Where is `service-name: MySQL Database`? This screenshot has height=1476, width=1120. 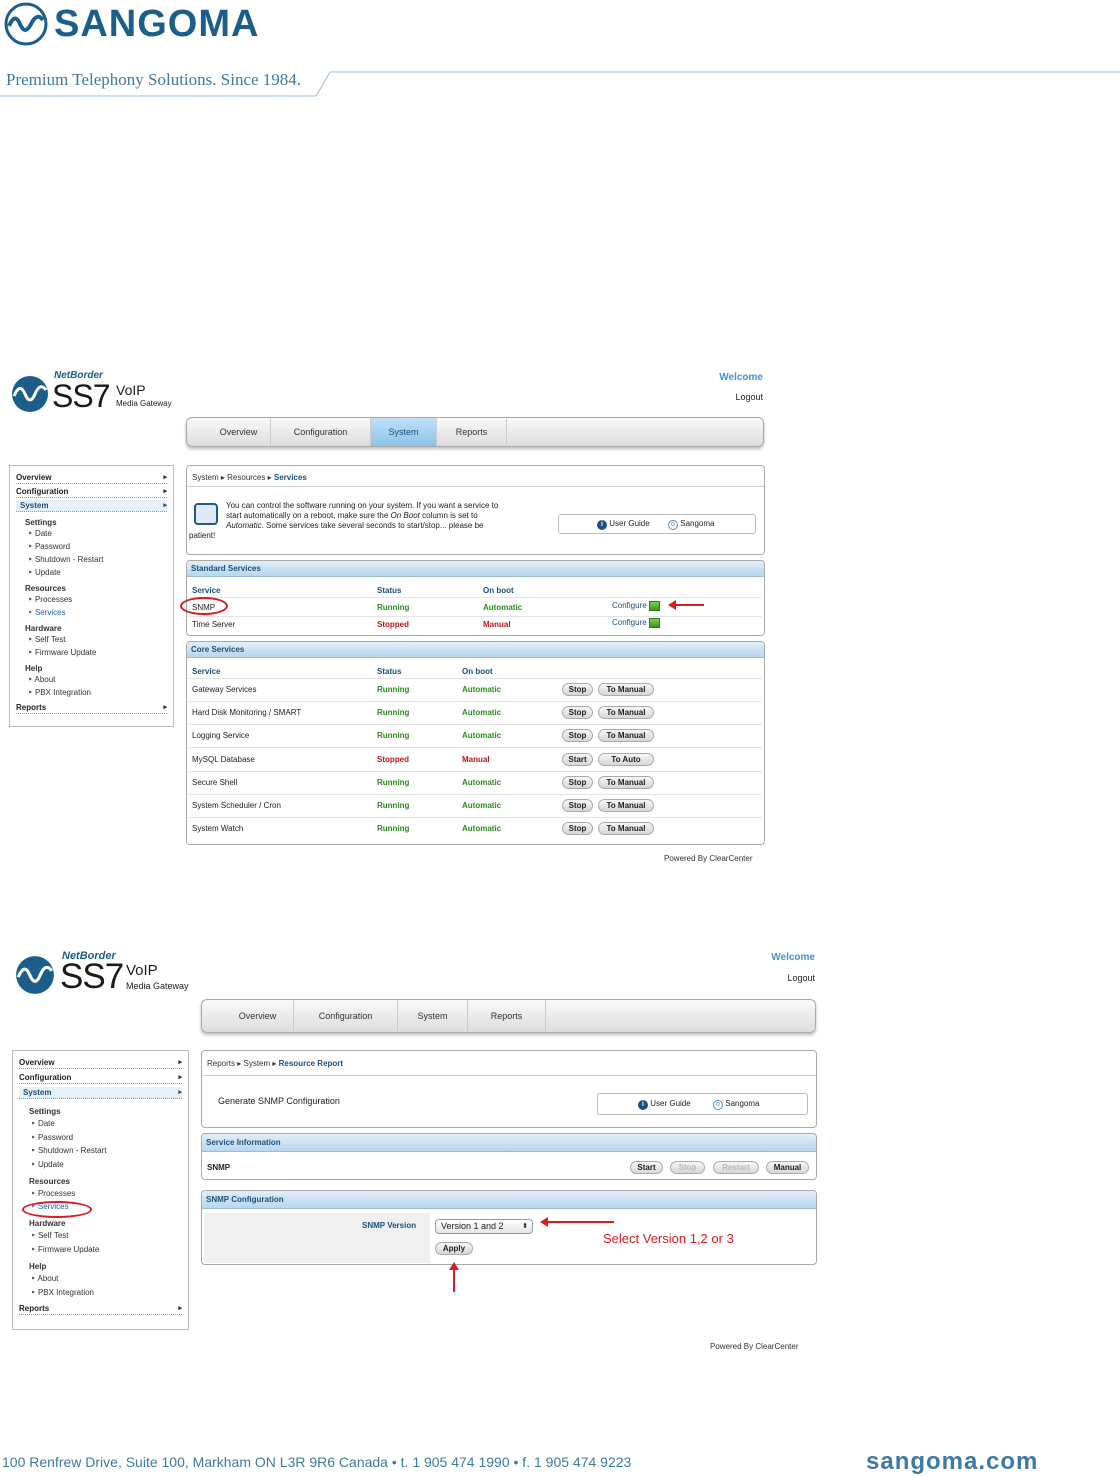
service-name: MySQL Database is located at coordinates (223, 759).